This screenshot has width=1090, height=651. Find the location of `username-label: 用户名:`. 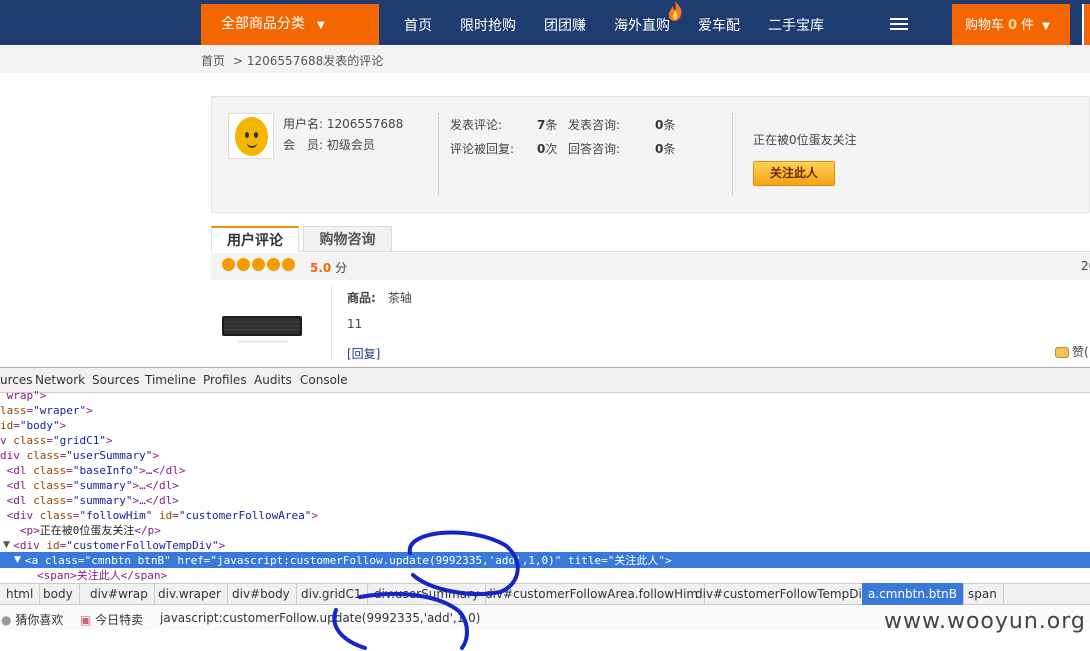

username-label: 用户名: is located at coordinates (303, 124).